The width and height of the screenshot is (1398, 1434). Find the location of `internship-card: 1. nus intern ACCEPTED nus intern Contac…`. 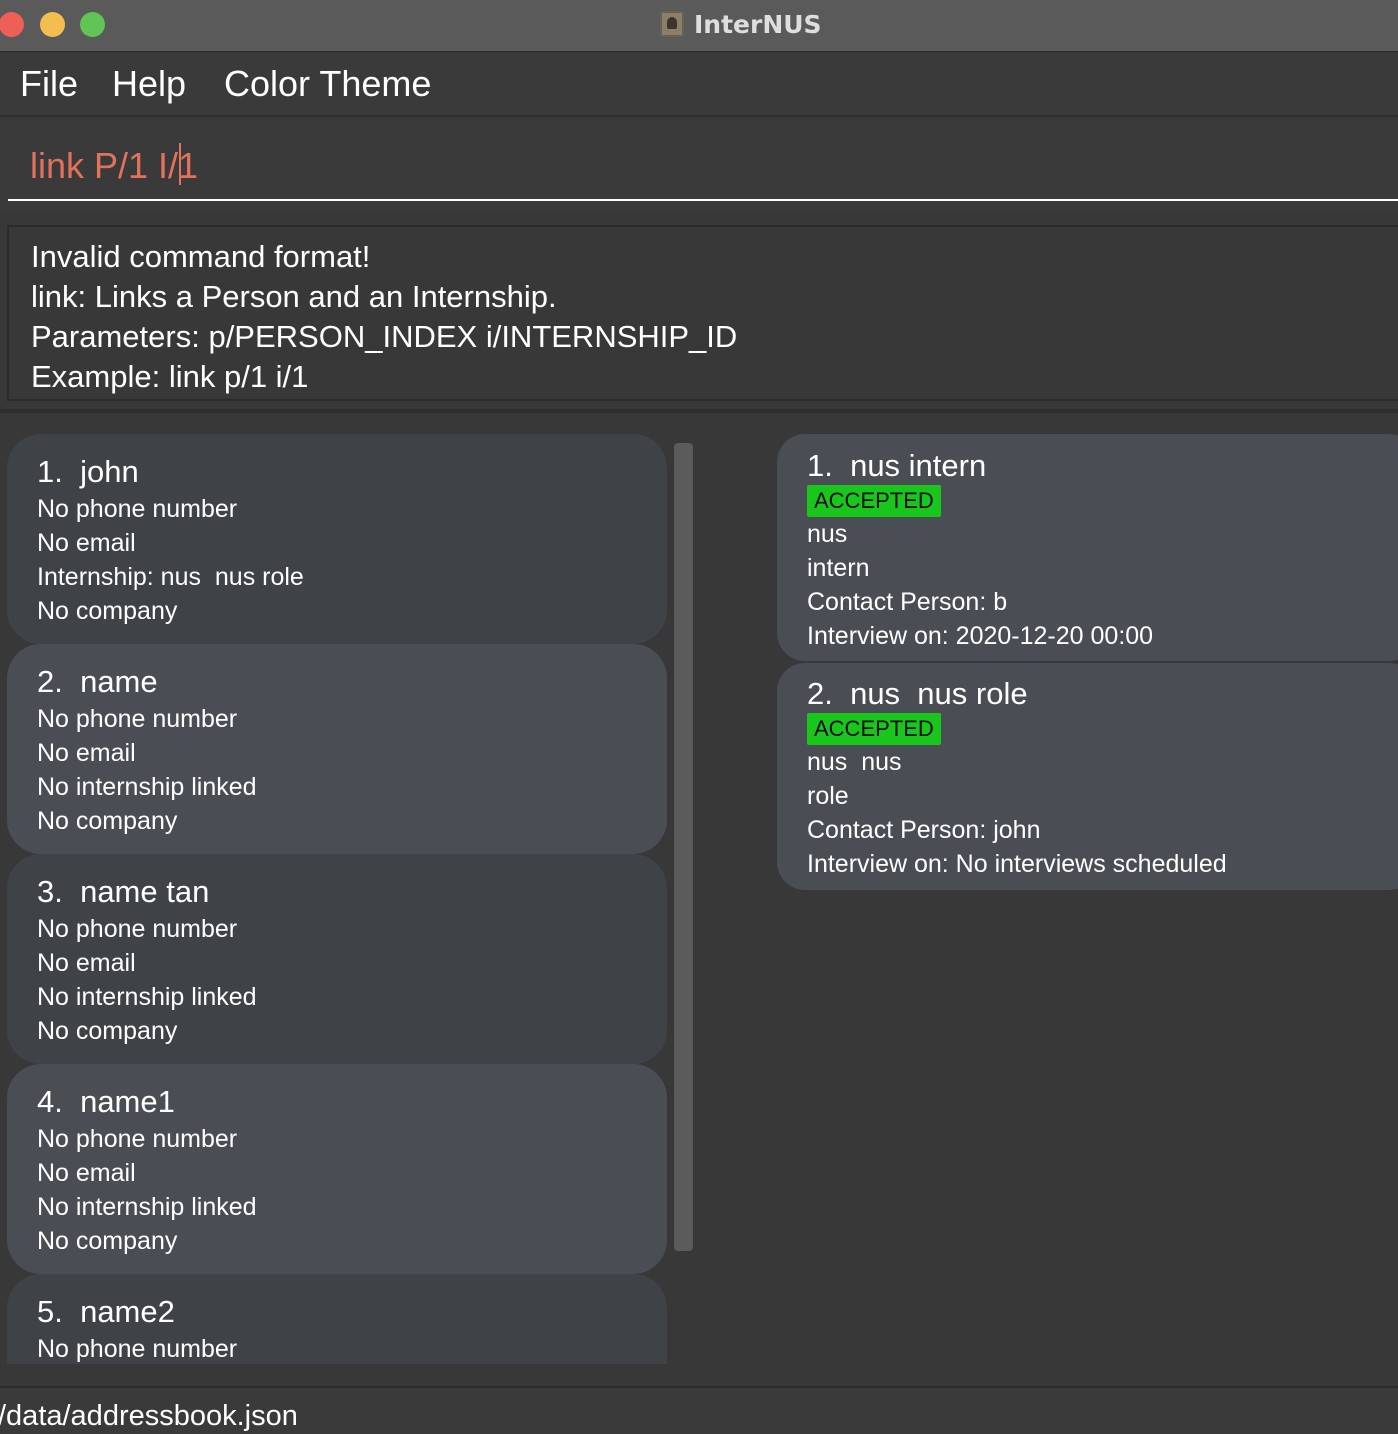

internship-card: 1. nus intern ACCEPTED nus intern Contac… is located at coordinates (1087, 547).